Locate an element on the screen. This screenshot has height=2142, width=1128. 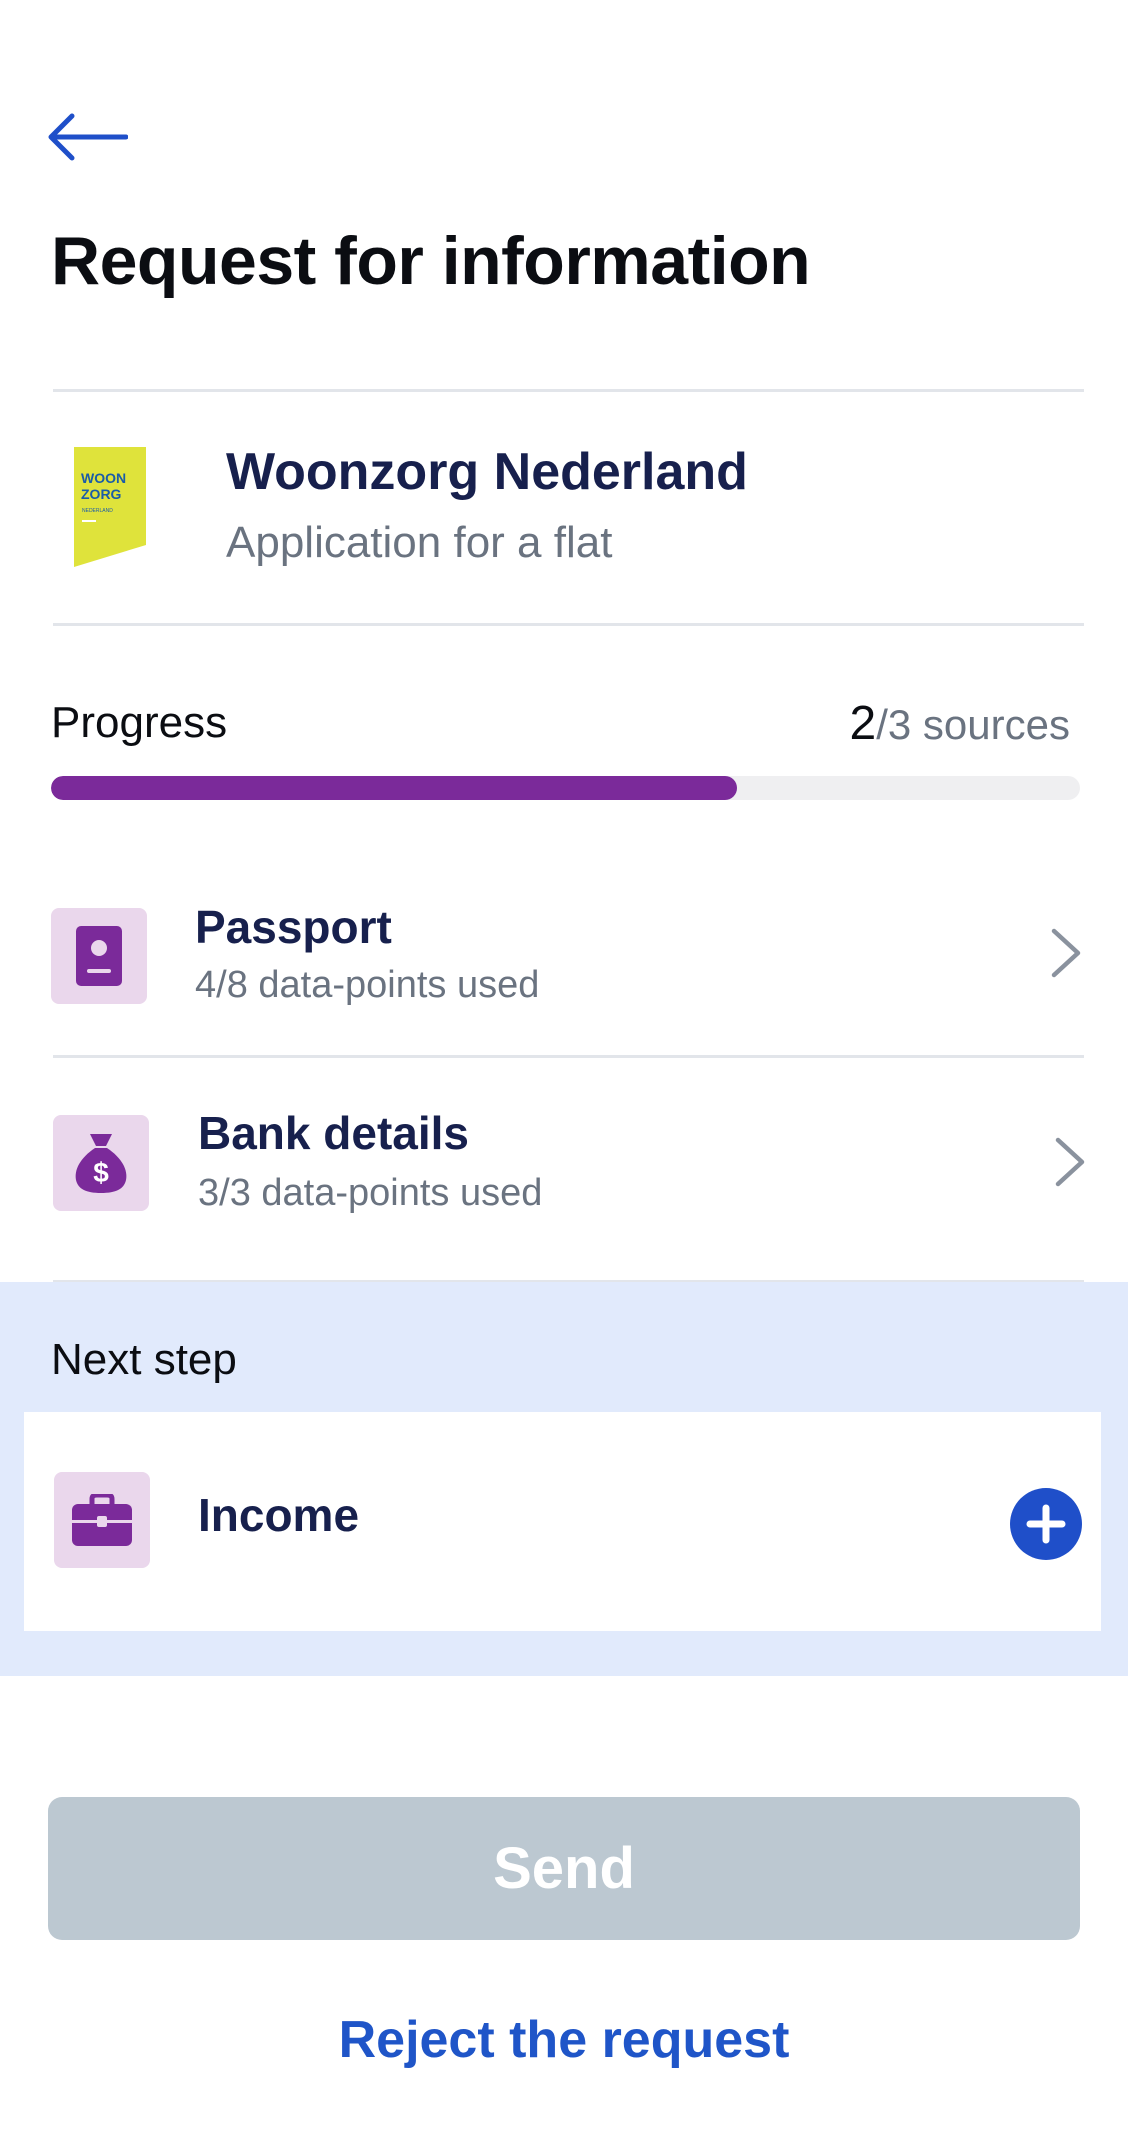
passport-icon is located at coordinates (99, 956).